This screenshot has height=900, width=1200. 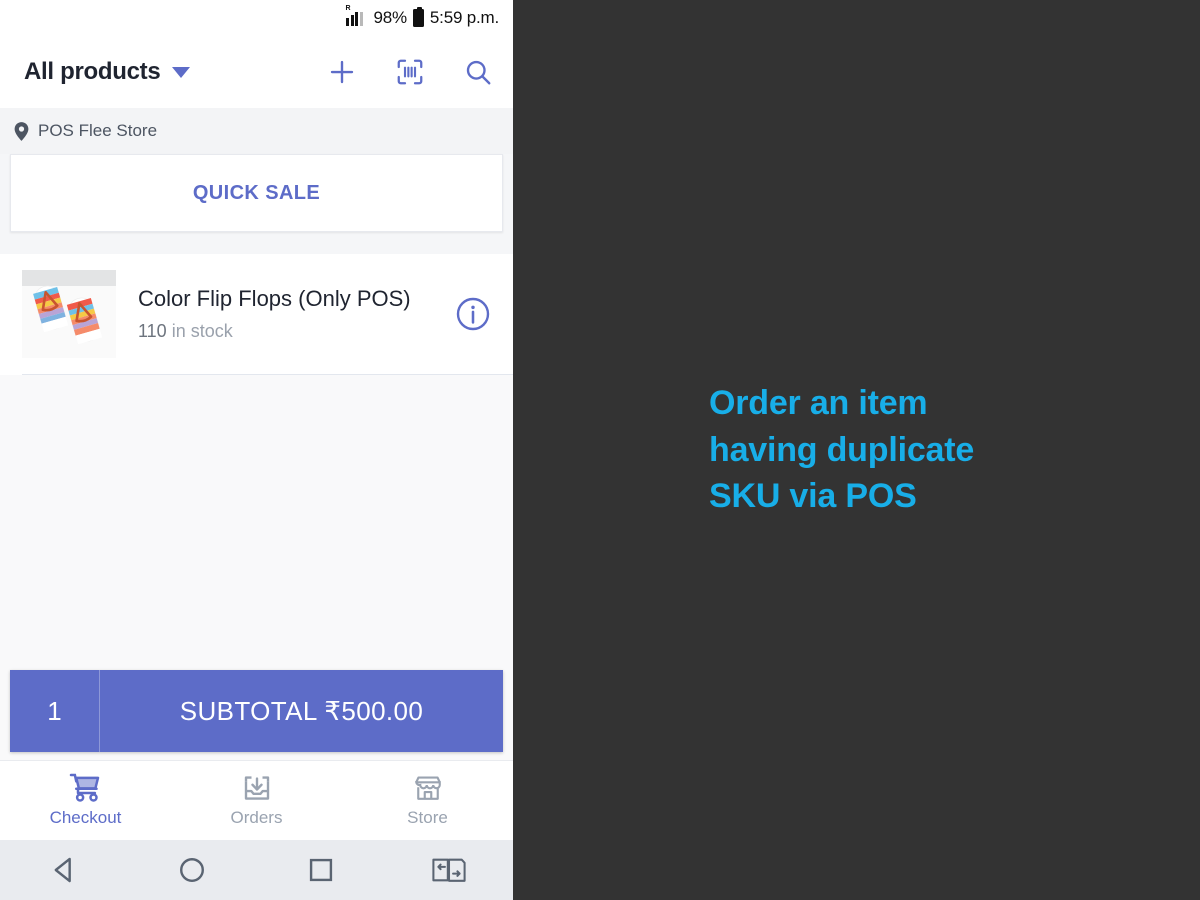 What do you see at coordinates (301, 710) in the screenshot?
I see `subtotal-label: SUBTOTAL ₹500.00` at bounding box center [301, 710].